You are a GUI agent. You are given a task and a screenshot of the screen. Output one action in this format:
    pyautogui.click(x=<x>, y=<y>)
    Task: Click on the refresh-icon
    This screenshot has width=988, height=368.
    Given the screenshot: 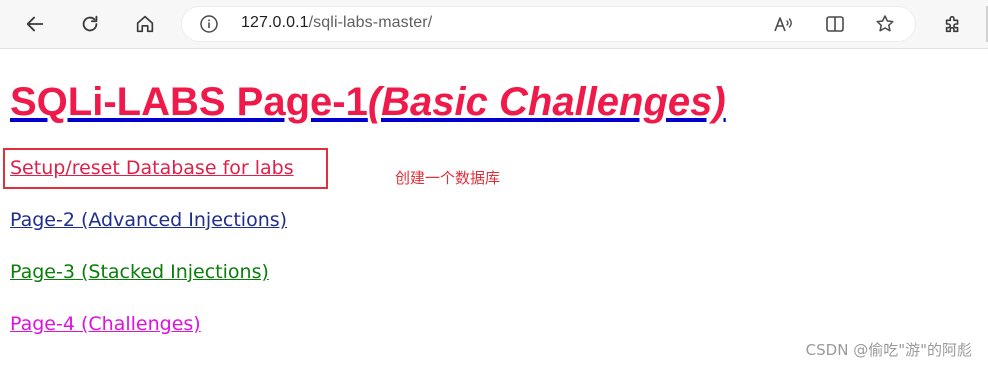 What is the action you would take?
    pyautogui.click(x=90, y=23)
    